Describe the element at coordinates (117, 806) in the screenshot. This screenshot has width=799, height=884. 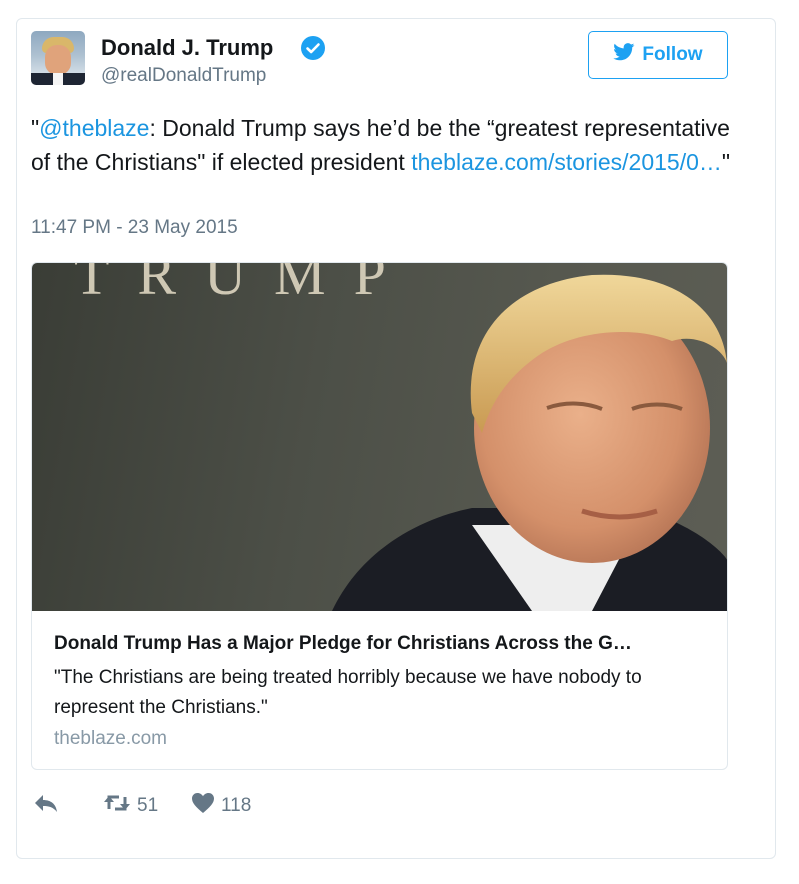
I see `retweet-icon` at that location.